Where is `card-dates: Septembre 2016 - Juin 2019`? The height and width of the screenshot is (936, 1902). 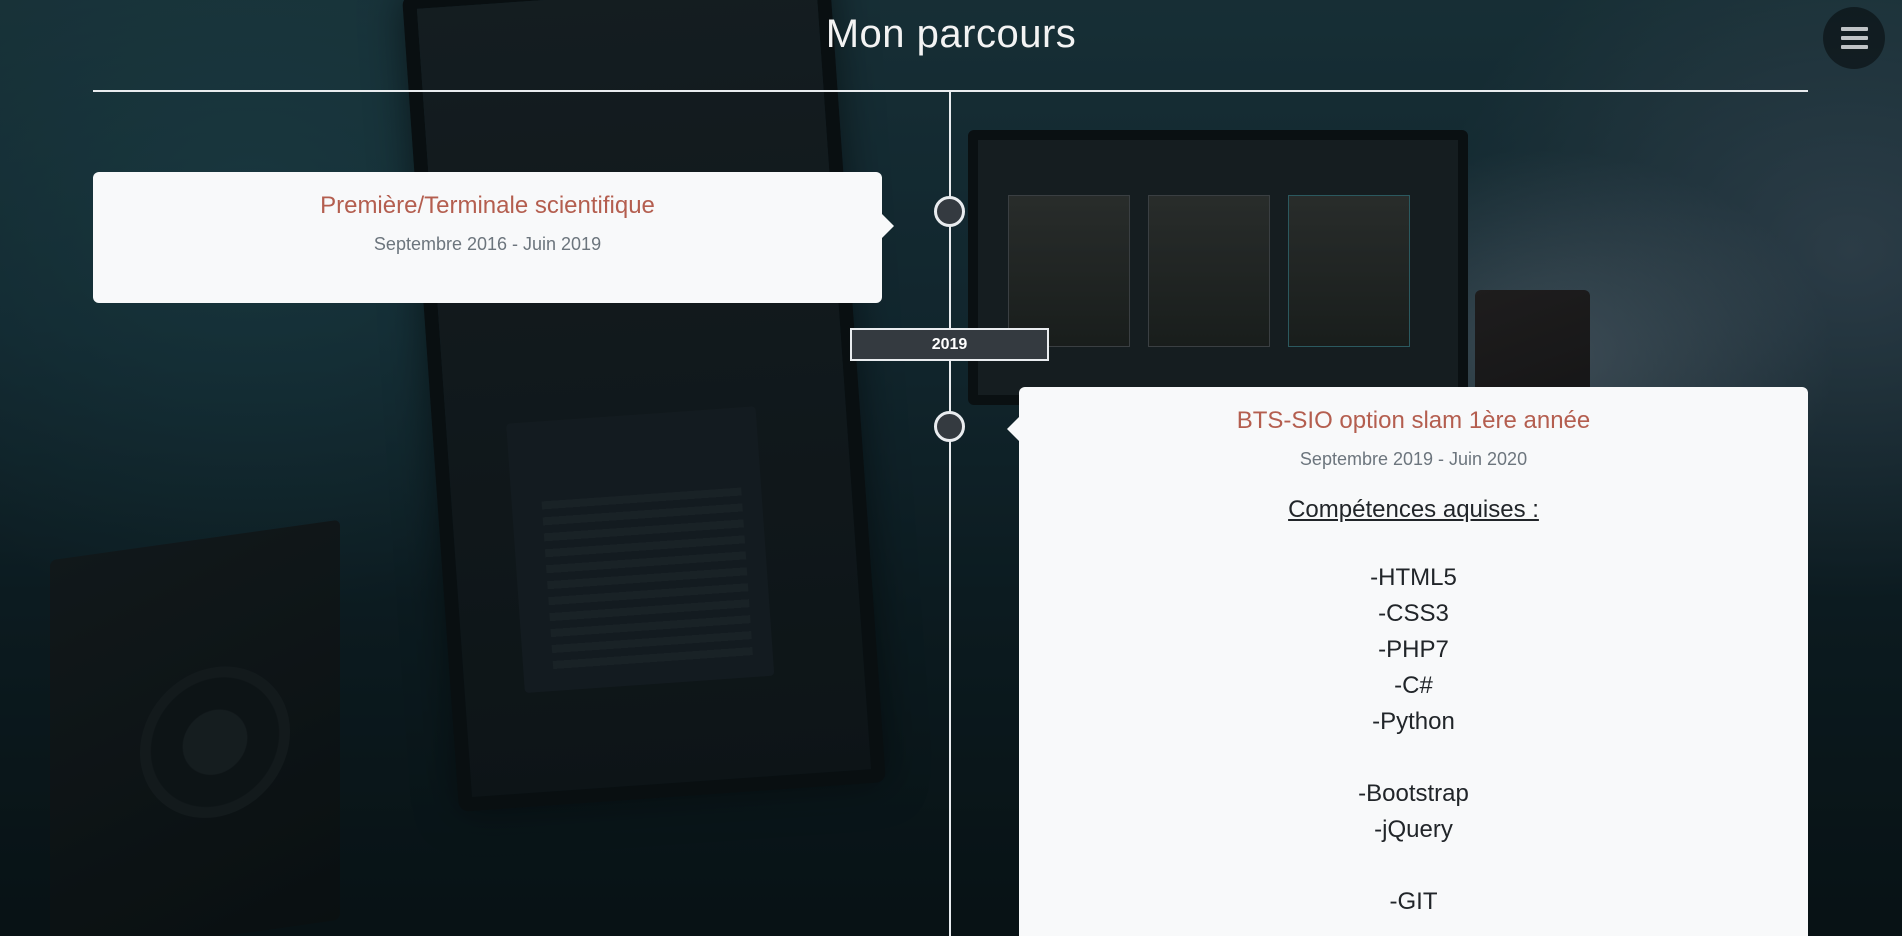
card-dates: Septembre 2016 - Juin 2019 is located at coordinates (487, 244).